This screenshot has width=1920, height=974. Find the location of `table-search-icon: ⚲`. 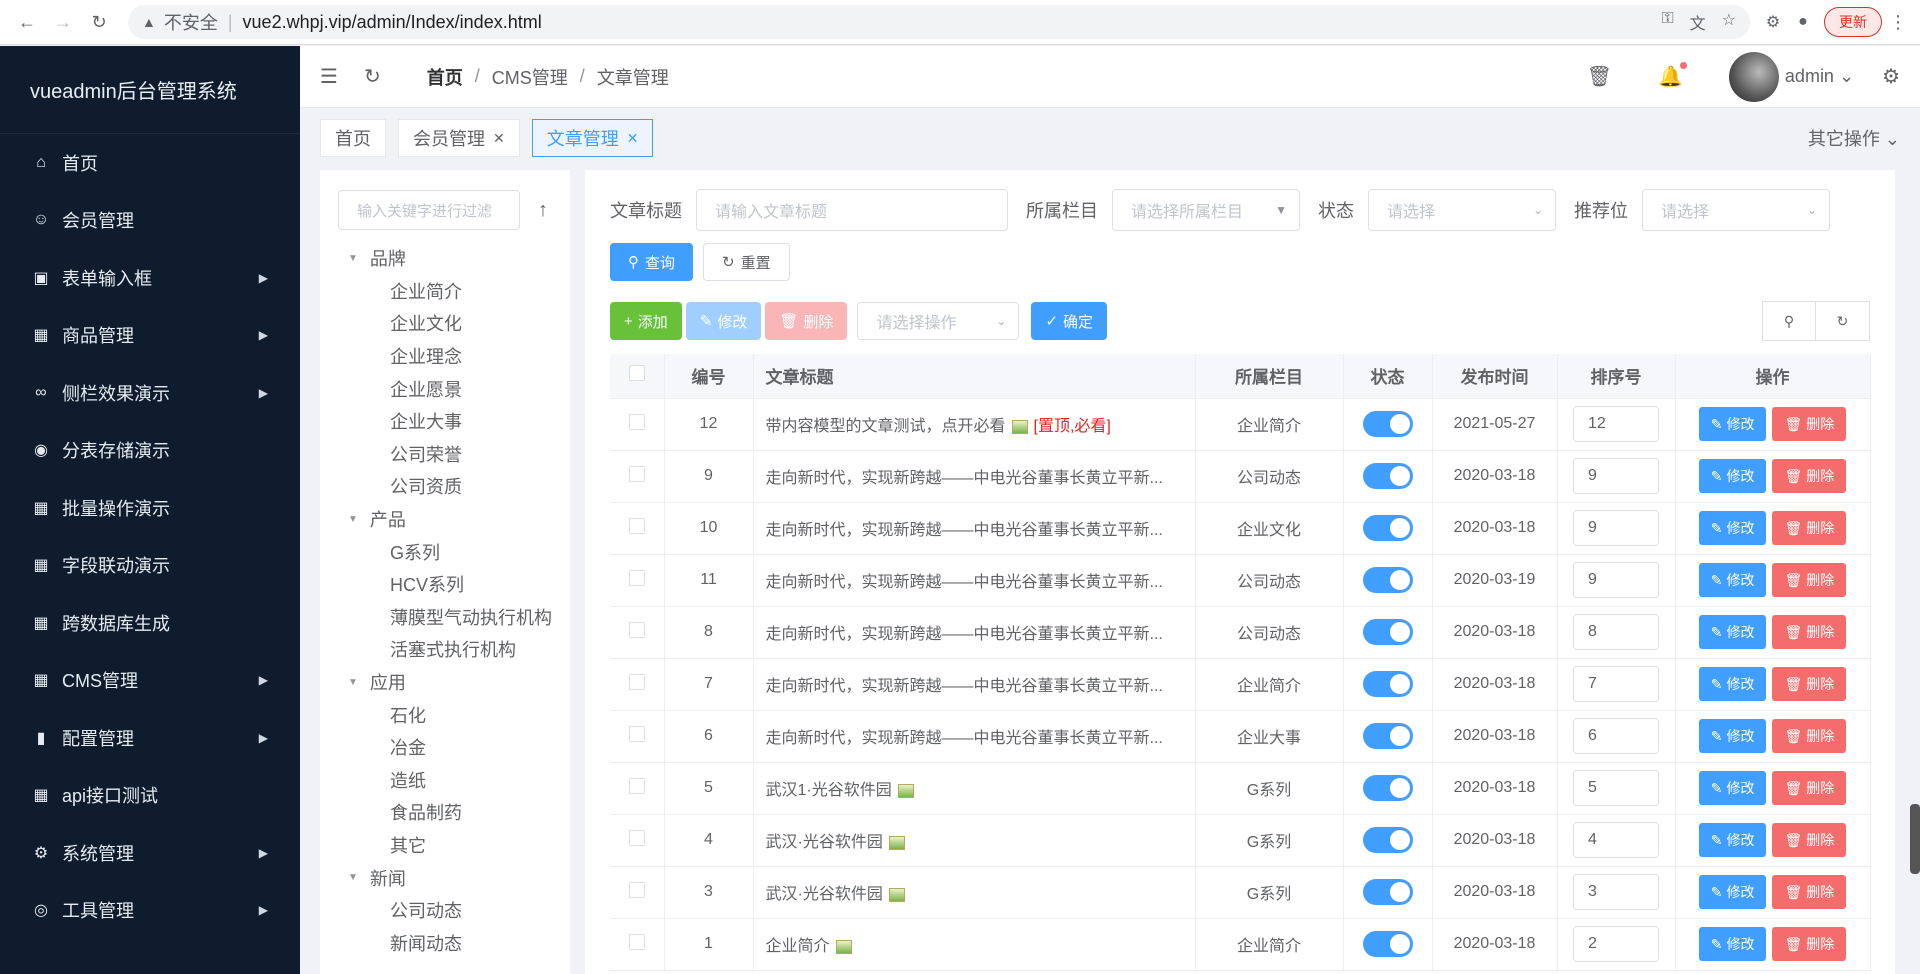

table-search-icon: ⚲ is located at coordinates (1789, 321).